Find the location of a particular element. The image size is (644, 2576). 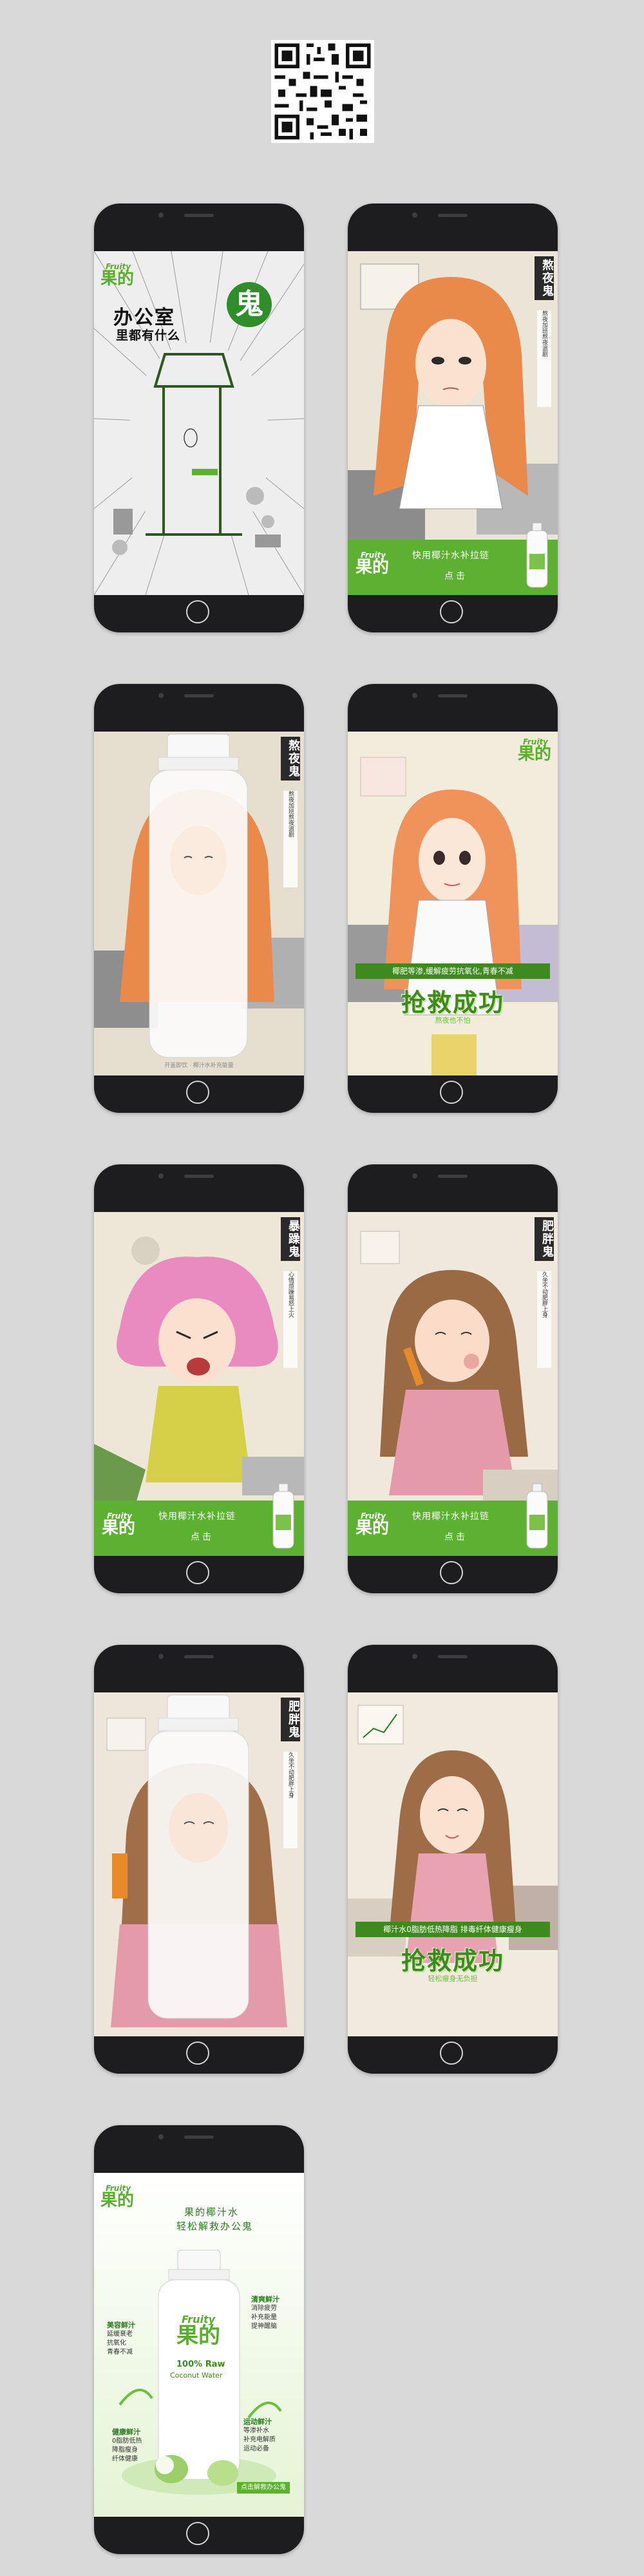

ghost-description: 心情烦躁易怒上火 is located at coordinates (290, 1319).